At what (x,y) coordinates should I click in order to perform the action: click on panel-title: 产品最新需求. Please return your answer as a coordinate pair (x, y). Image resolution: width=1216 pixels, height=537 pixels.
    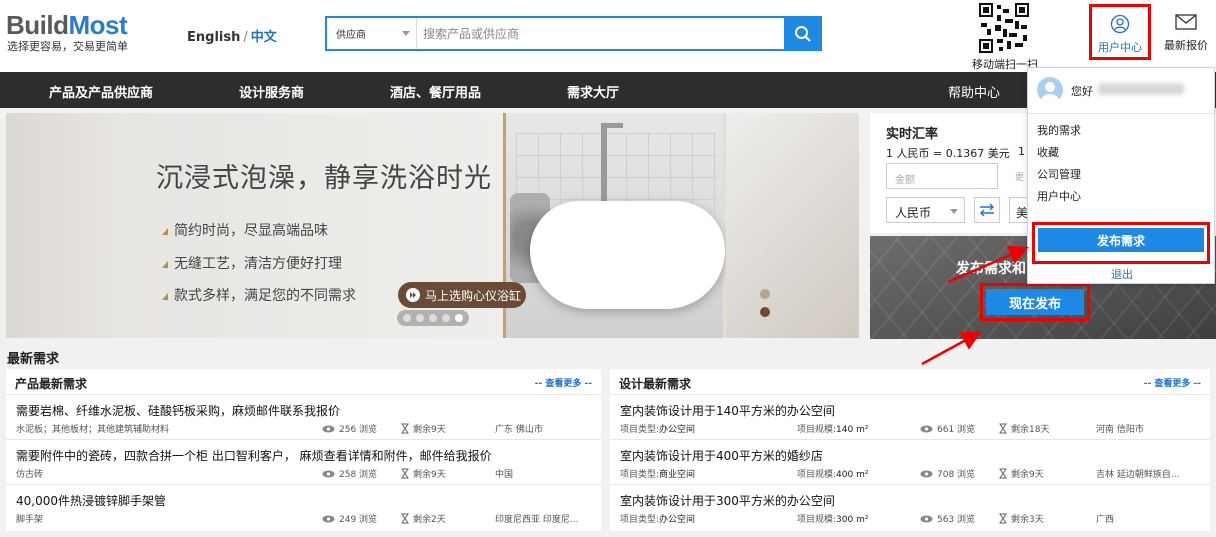
    Looking at the image, I should click on (51, 384).